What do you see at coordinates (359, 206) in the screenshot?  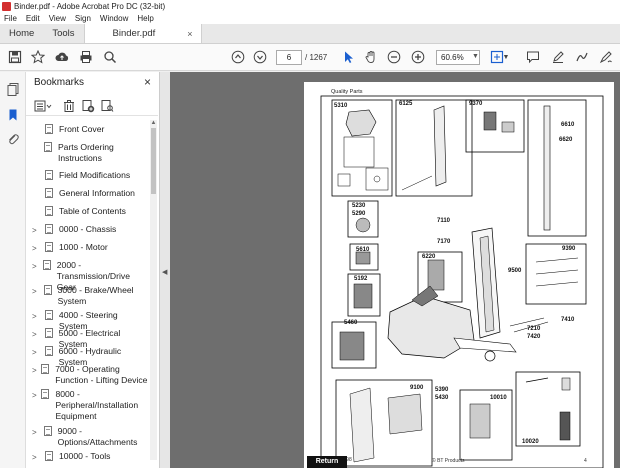 I see `part-label: 5230` at bounding box center [359, 206].